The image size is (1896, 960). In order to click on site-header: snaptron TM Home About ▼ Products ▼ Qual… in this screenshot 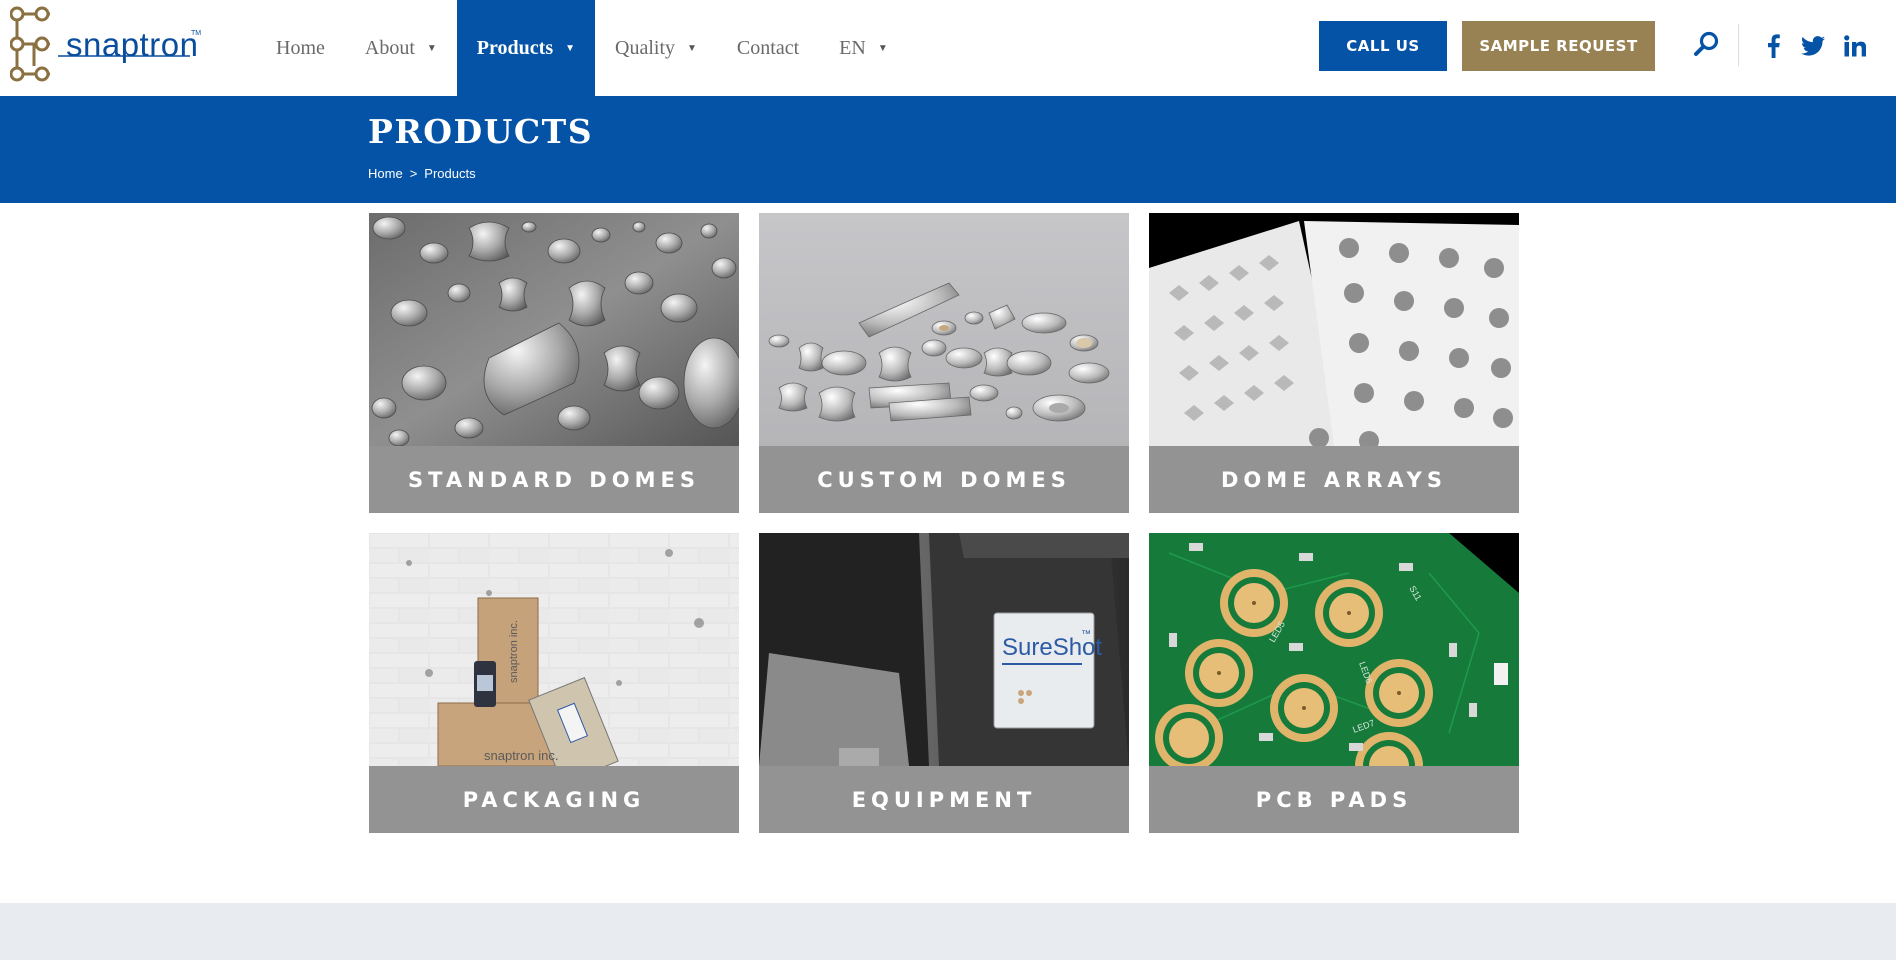, I will do `click(948, 48)`.